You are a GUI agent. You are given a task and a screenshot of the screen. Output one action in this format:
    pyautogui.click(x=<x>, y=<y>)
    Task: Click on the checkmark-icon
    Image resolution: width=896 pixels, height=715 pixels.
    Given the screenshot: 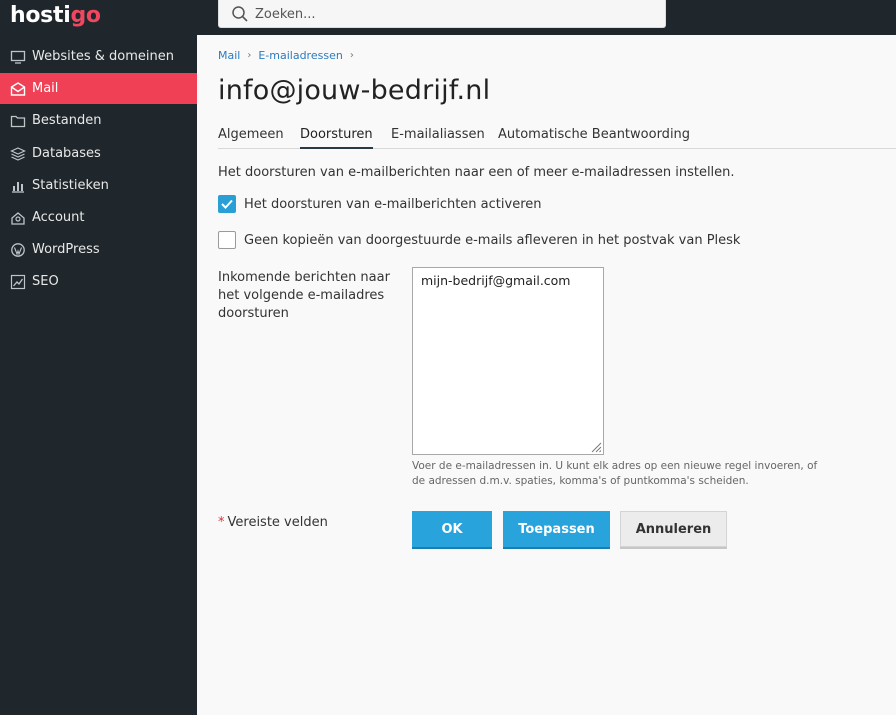 What is the action you would take?
    pyautogui.click(x=227, y=204)
    